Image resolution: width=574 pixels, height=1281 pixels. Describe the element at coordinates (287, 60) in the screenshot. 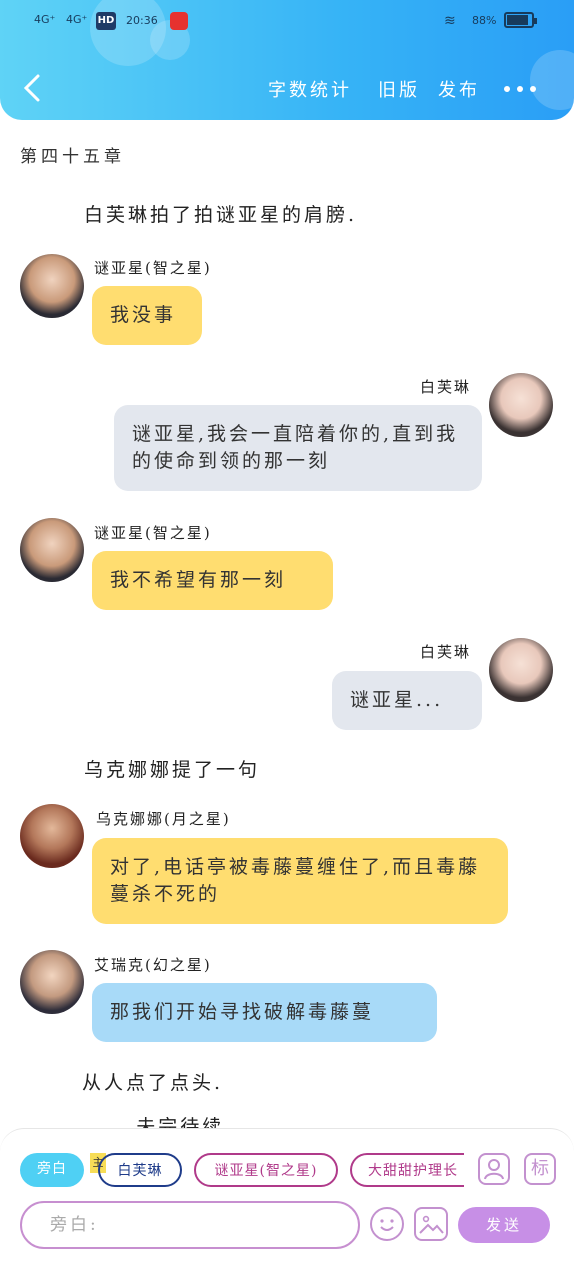

I see `top-app-bar: 4G⁺ 4G⁺ HD 20:36 ≋ 88% 字数统计 旧版 发布` at that location.